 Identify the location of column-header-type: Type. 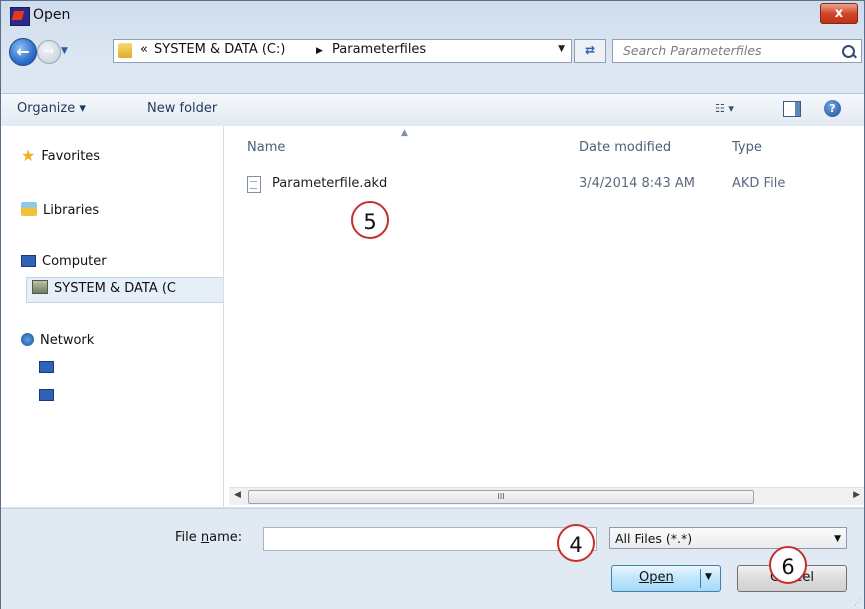
(747, 147).